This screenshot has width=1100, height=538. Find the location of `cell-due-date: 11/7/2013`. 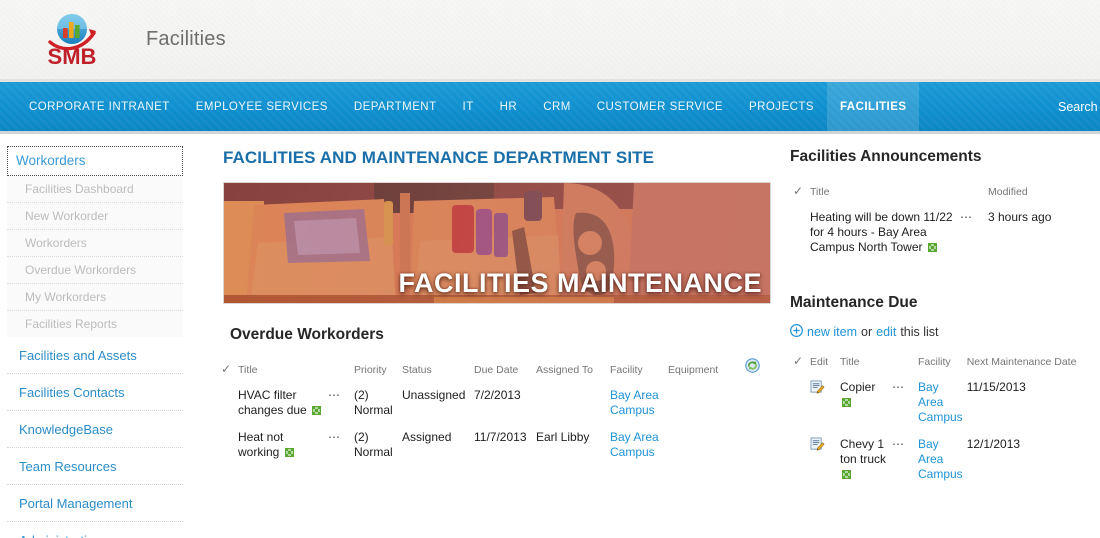

cell-due-date: 11/7/2013 is located at coordinates (500, 437).